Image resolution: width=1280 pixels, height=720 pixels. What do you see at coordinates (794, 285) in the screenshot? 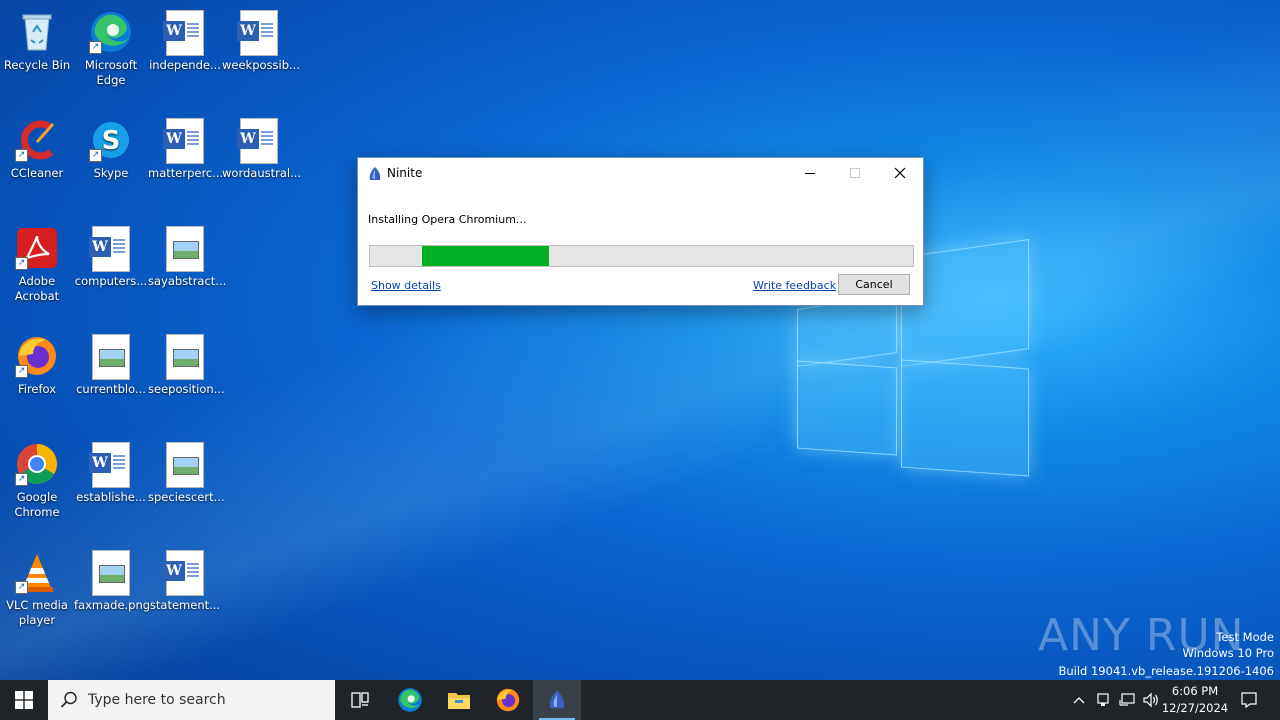
I see `write-feedback-link: Write feedback` at bounding box center [794, 285].